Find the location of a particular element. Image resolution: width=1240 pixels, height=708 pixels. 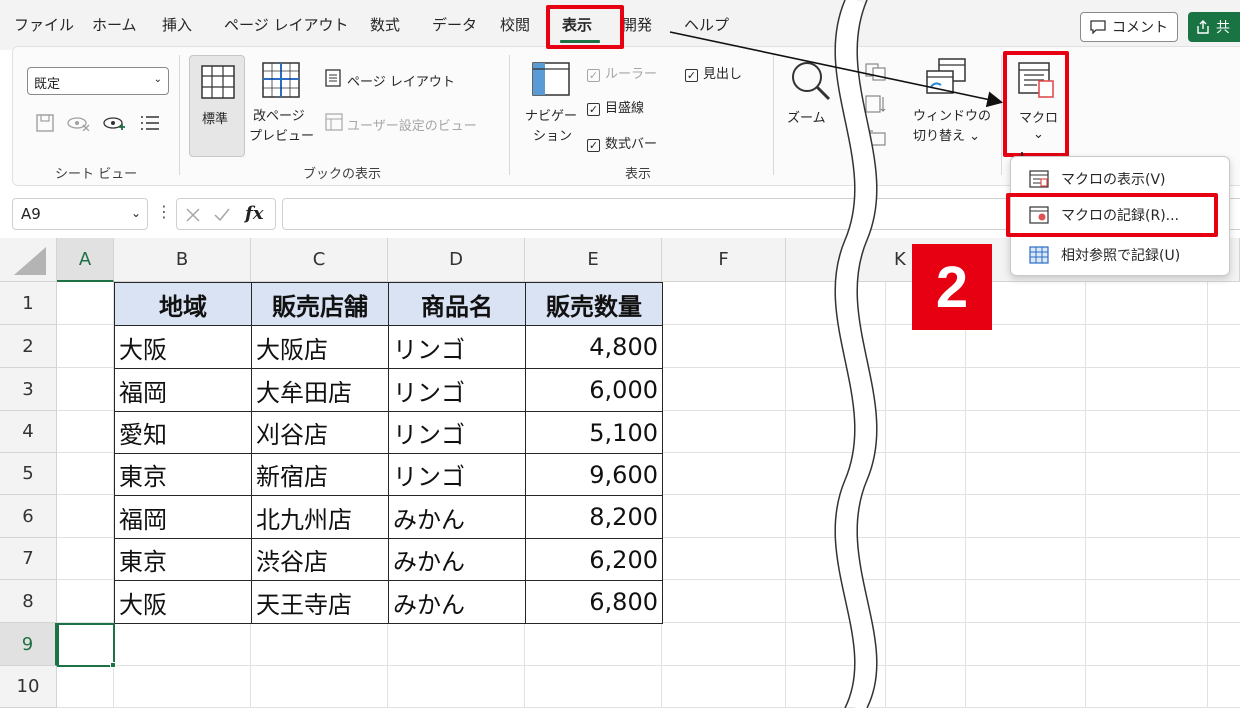

step-number-badge: 2 is located at coordinates (952, 287).